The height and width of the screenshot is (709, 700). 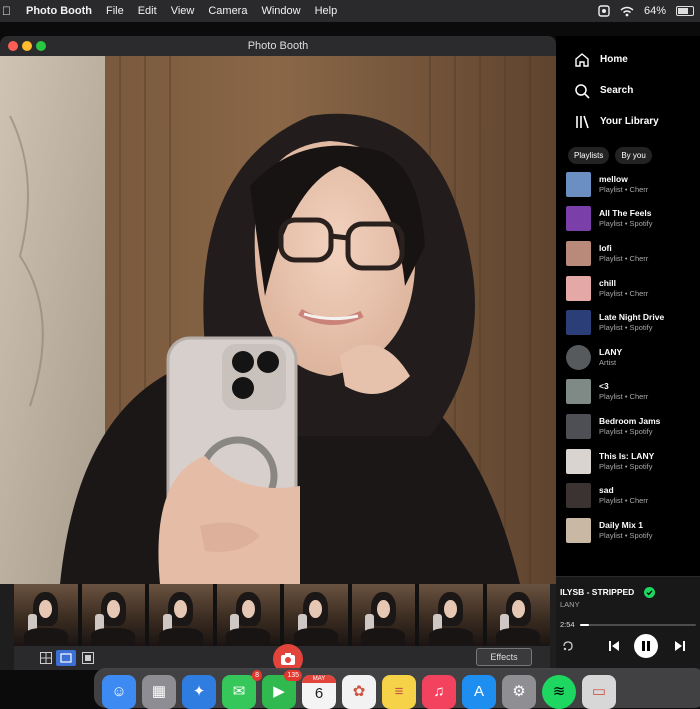 I want to click on library-item: This Is: LANY Playlist • Spotify, so click(x=631, y=461).